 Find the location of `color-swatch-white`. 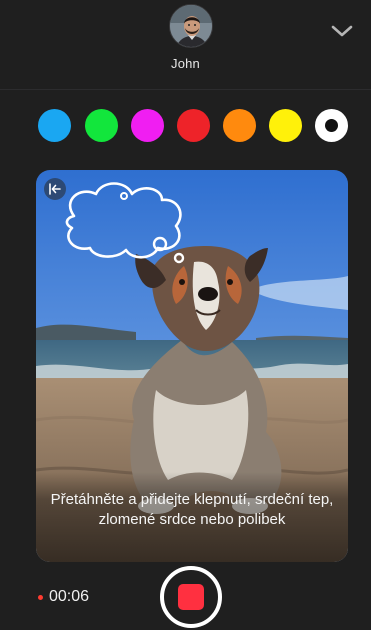

color-swatch-white is located at coordinates (331, 125).